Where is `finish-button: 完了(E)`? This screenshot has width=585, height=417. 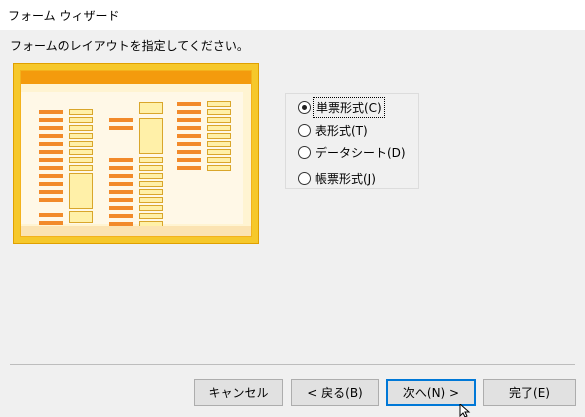 finish-button: 完了(E) is located at coordinates (529, 392).